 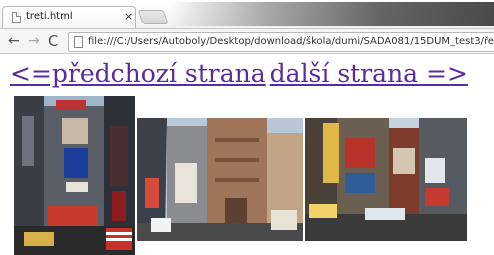 I want to click on next-page-link: další strana =>, so click(x=369, y=73).